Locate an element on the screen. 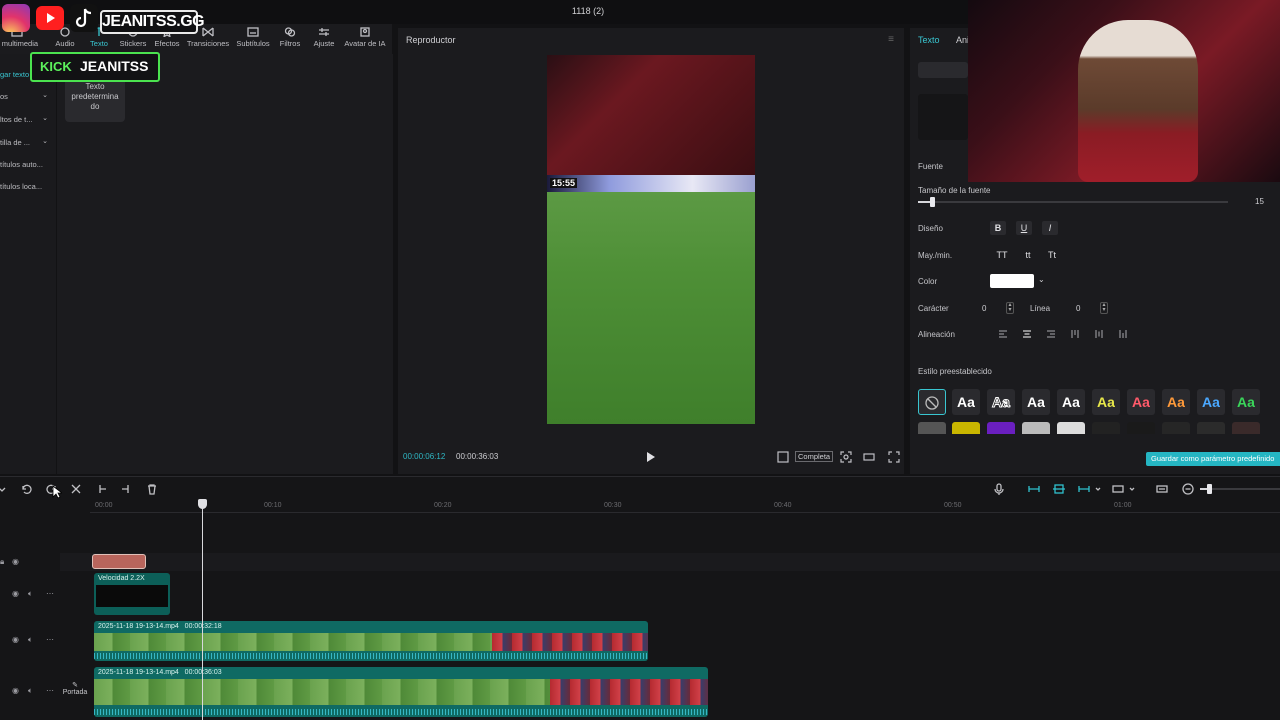 The image size is (1280, 720). crop-icon is located at coordinates (783, 457).